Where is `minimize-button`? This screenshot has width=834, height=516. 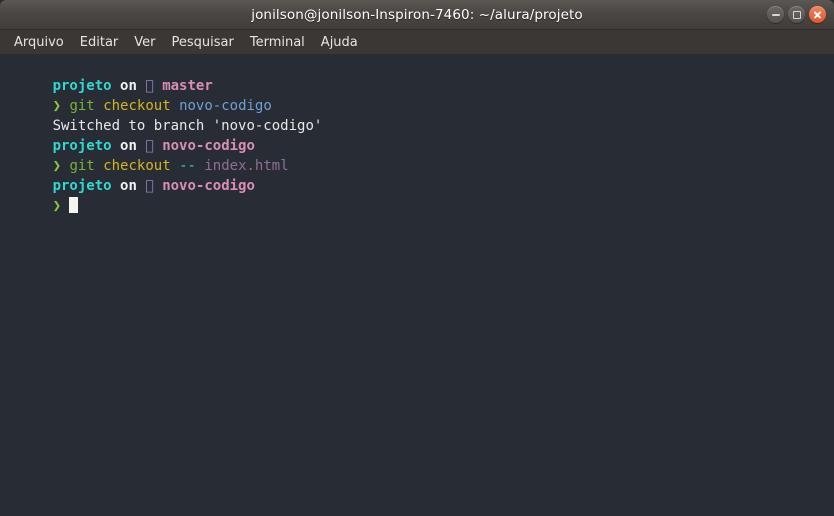 minimize-button is located at coordinates (775, 14).